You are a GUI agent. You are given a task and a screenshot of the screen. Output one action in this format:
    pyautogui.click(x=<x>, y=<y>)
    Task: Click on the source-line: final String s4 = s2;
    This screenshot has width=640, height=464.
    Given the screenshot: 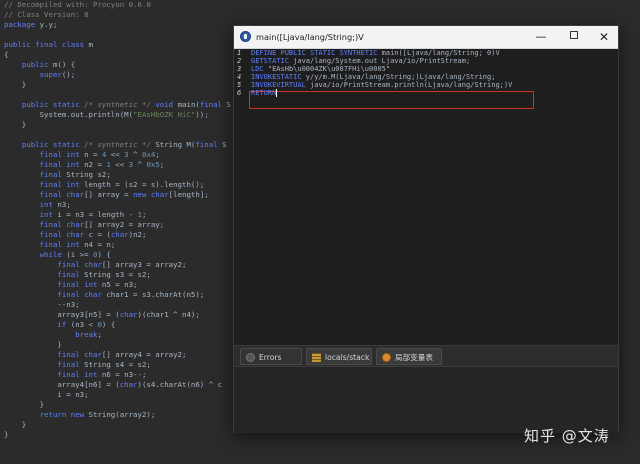 What is the action you would take?
    pyautogui.click(x=77, y=365)
    